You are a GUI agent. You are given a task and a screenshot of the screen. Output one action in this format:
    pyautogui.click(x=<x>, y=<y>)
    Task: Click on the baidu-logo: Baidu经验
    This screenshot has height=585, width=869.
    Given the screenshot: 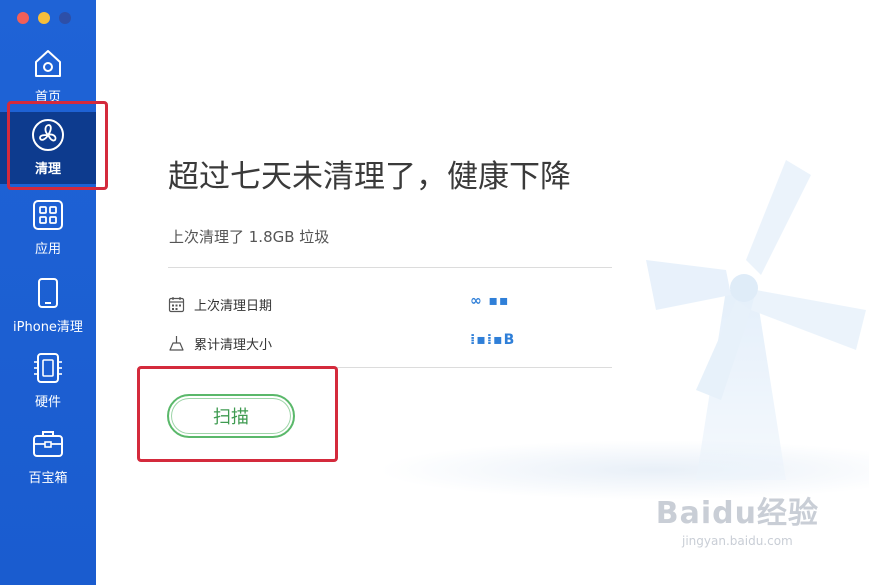 What is the action you would take?
    pyautogui.click(x=737, y=513)
    